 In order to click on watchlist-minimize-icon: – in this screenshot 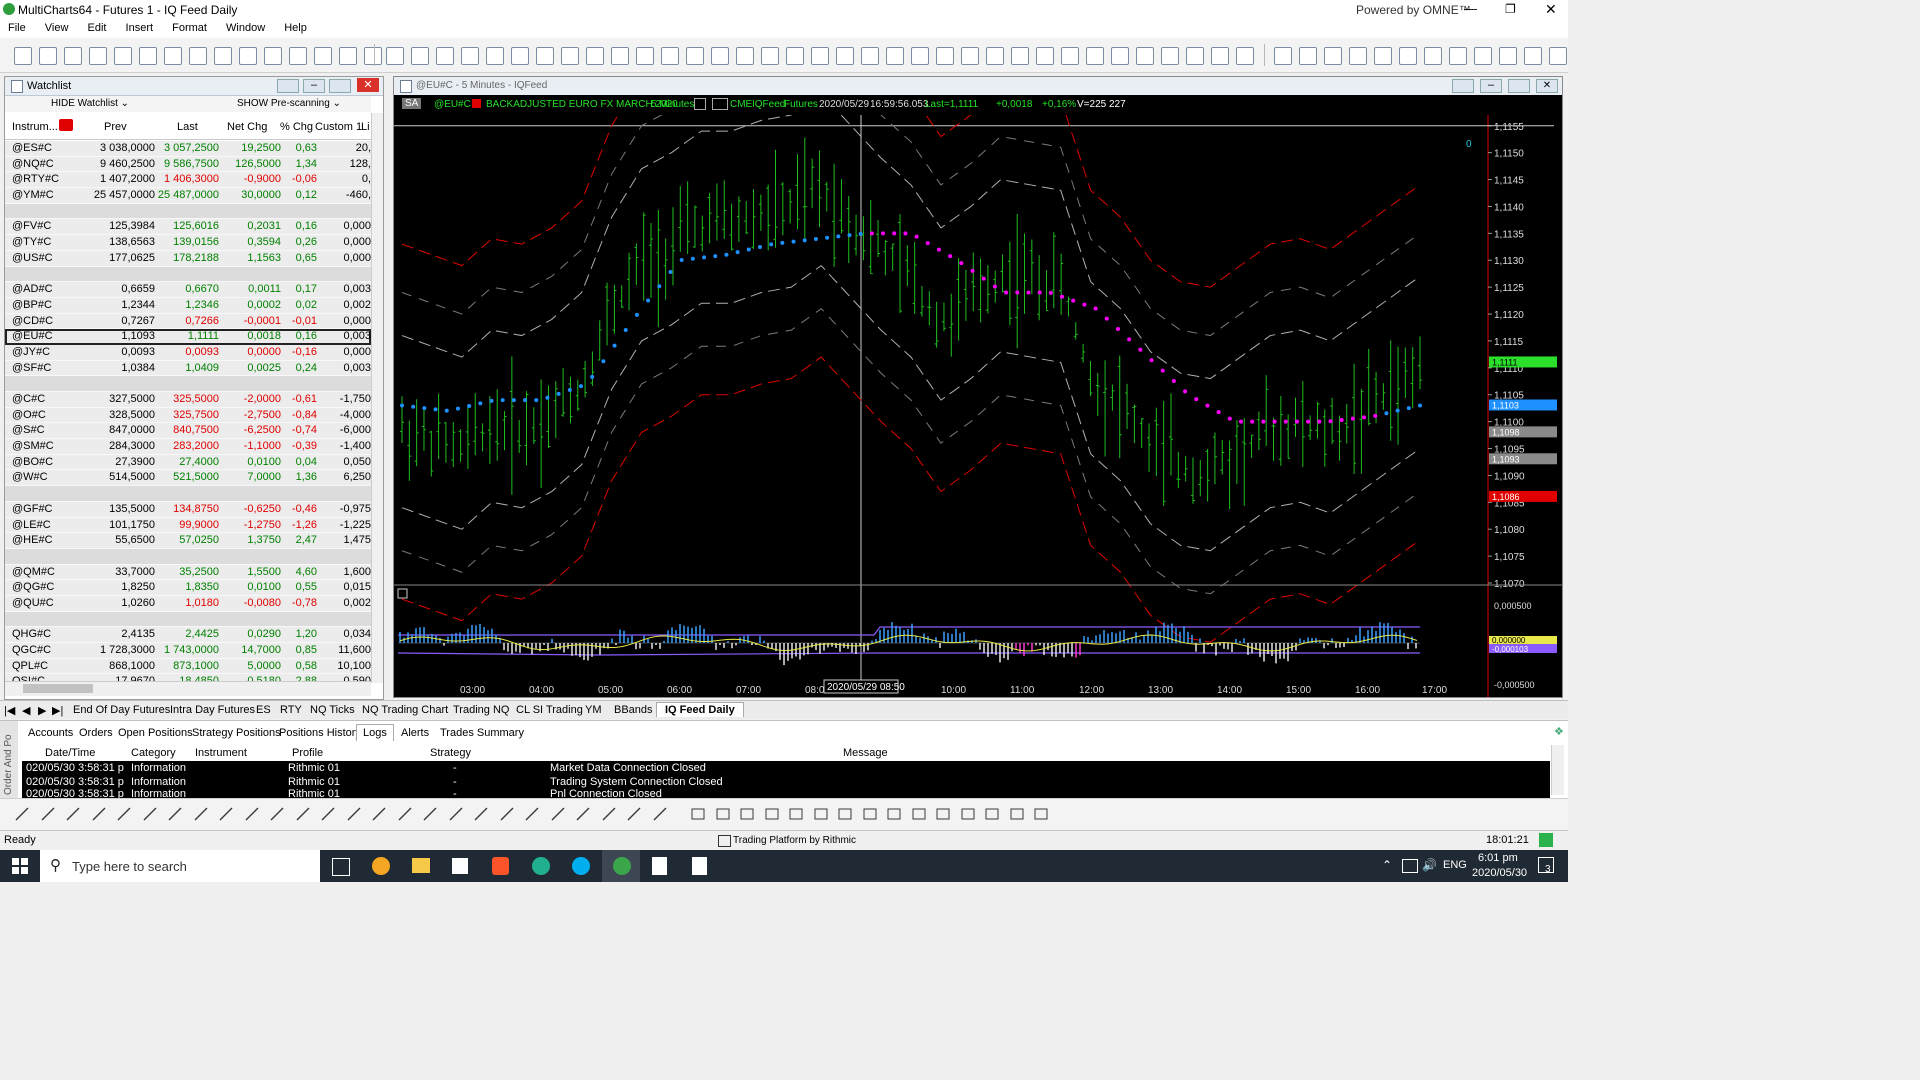, I will do `click(314, 86)`.